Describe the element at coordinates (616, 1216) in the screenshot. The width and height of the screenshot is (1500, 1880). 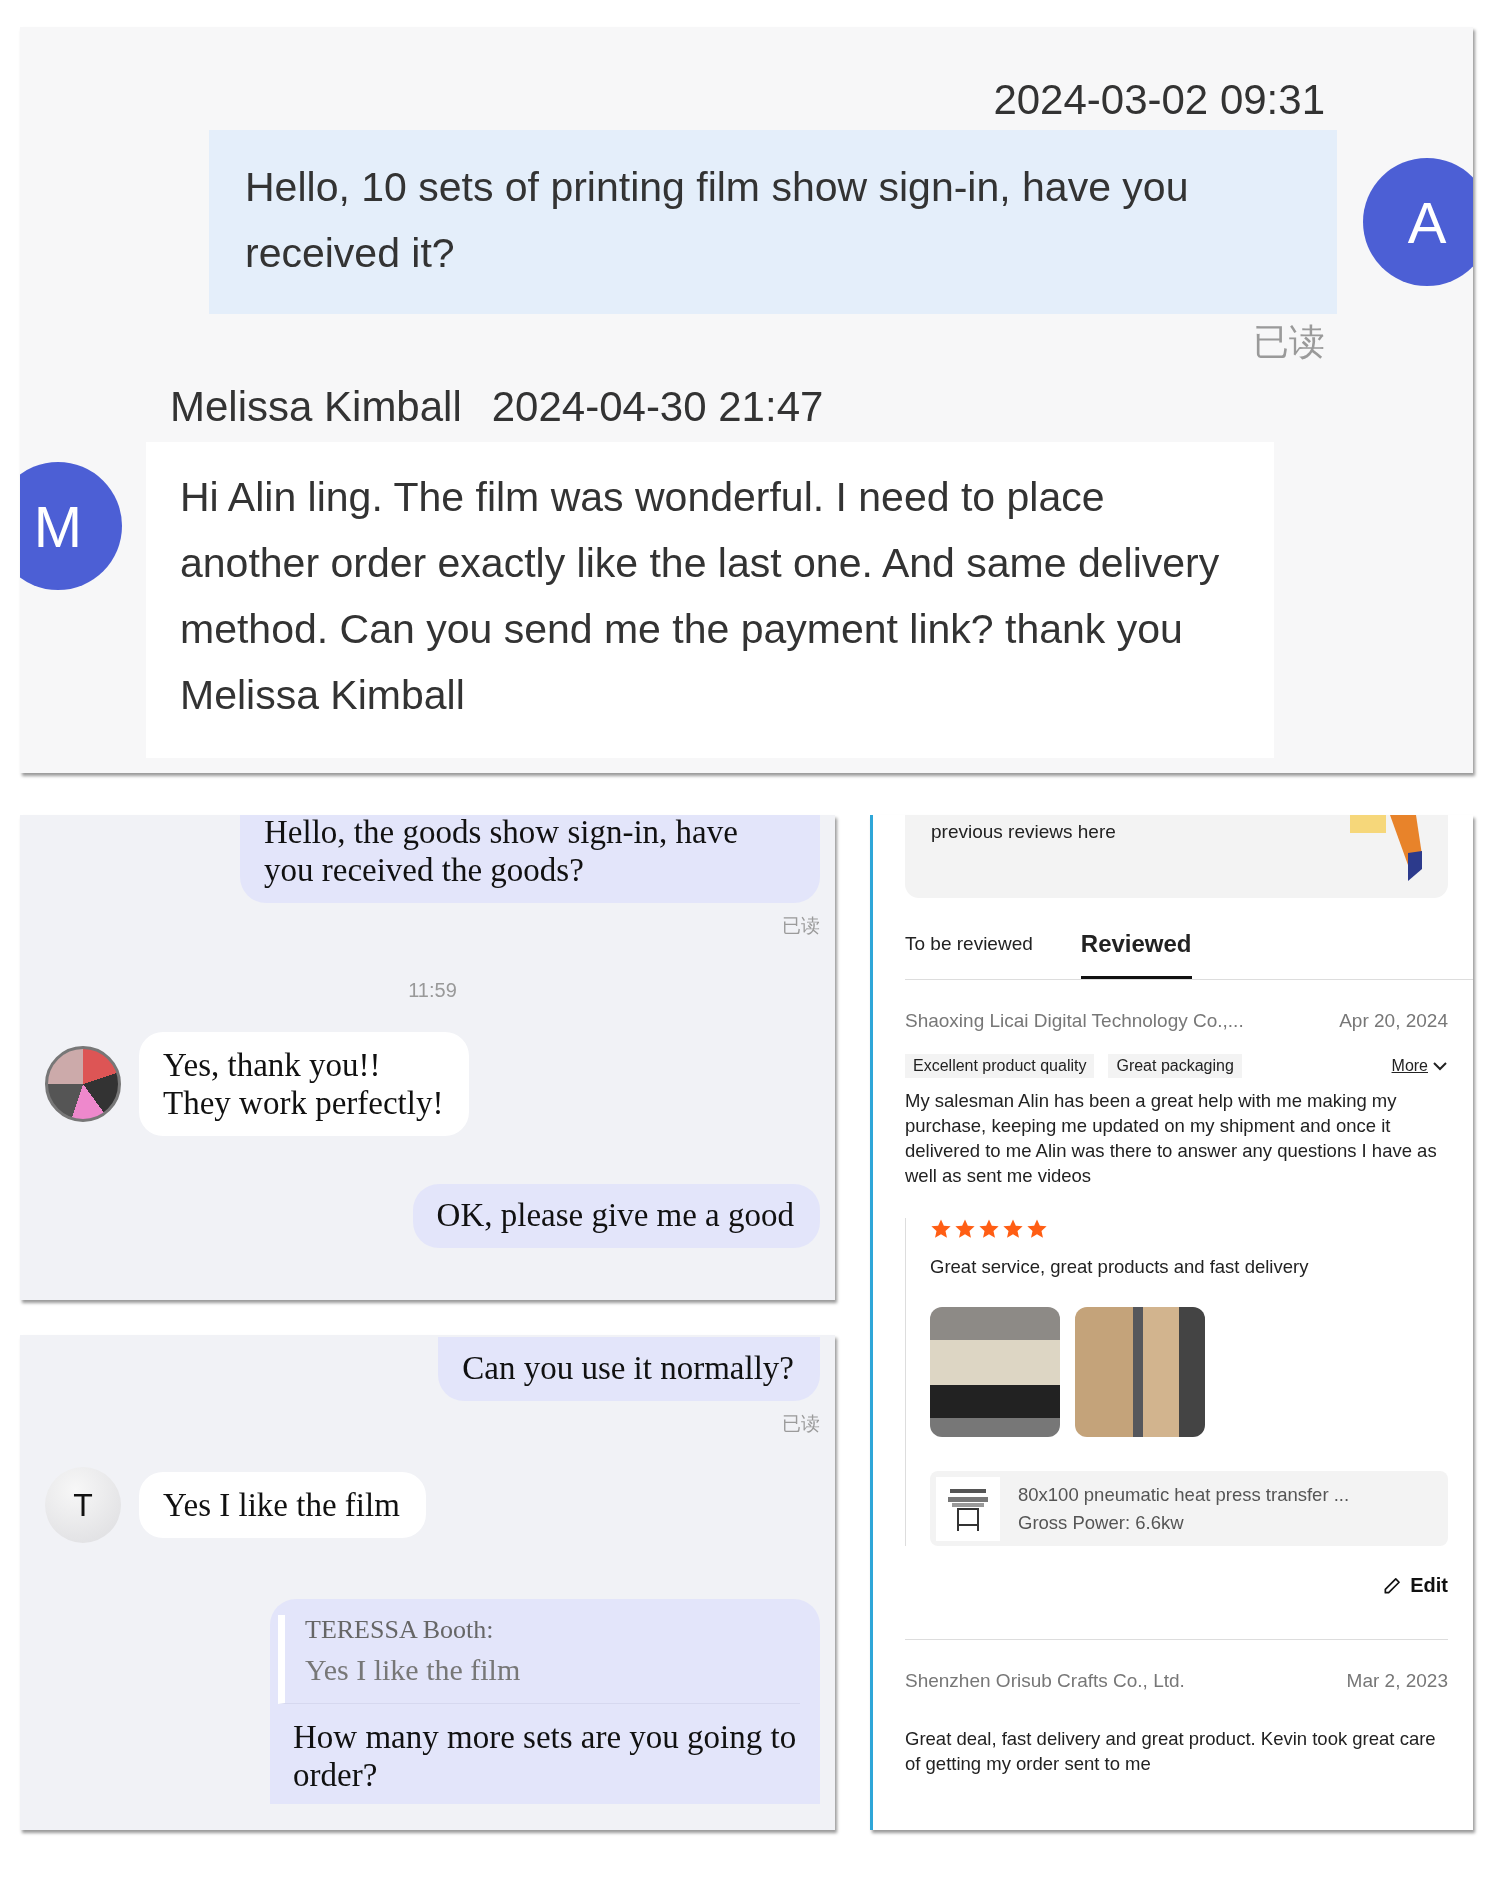
I see `message-bubble: OK, please give me a good` at that location.